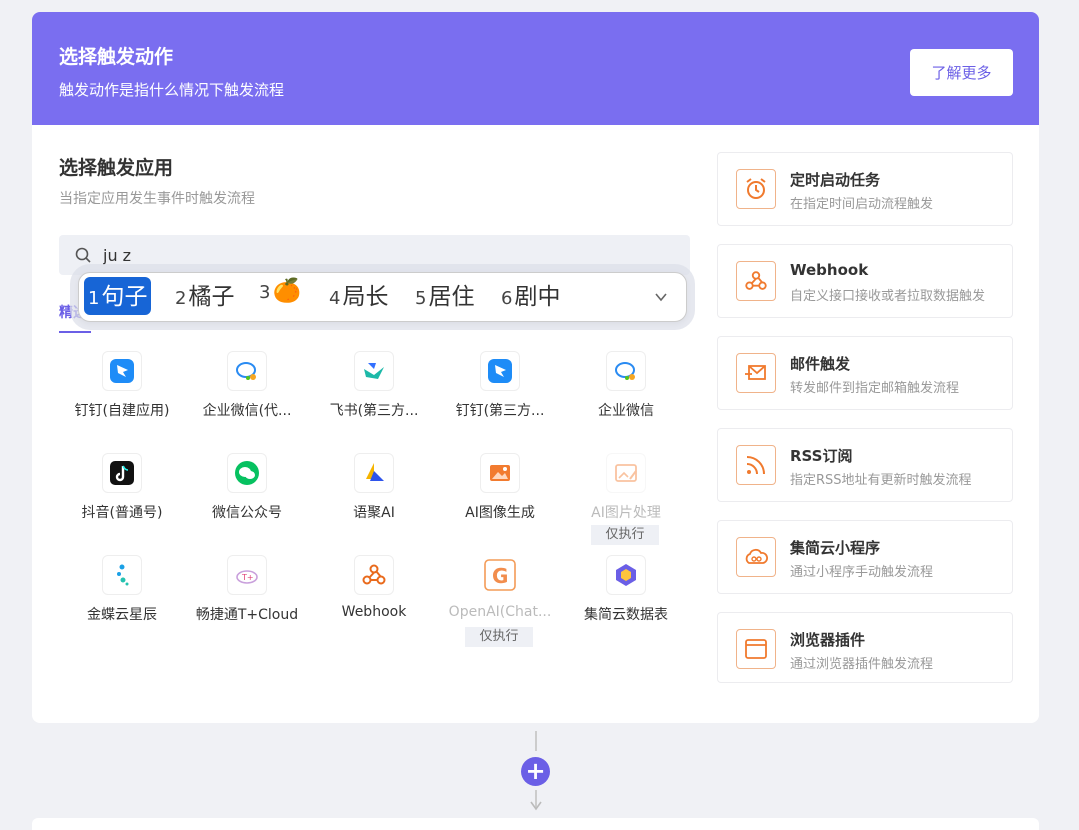 Image resolution: width=1079 pixels, height=830 pixels. What do you see at coordinates (122, 395) in the screenshot?
I see `app-item: 钉钉(自建应用)` at bounding box center [122, 395].